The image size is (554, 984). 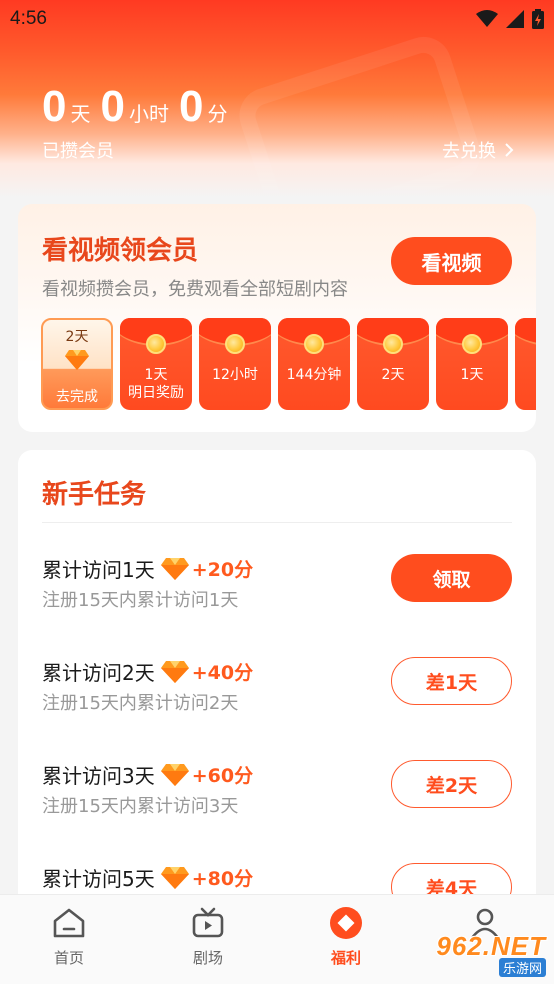 I want to click on hours-value: 0, so click(x=112, y=106).